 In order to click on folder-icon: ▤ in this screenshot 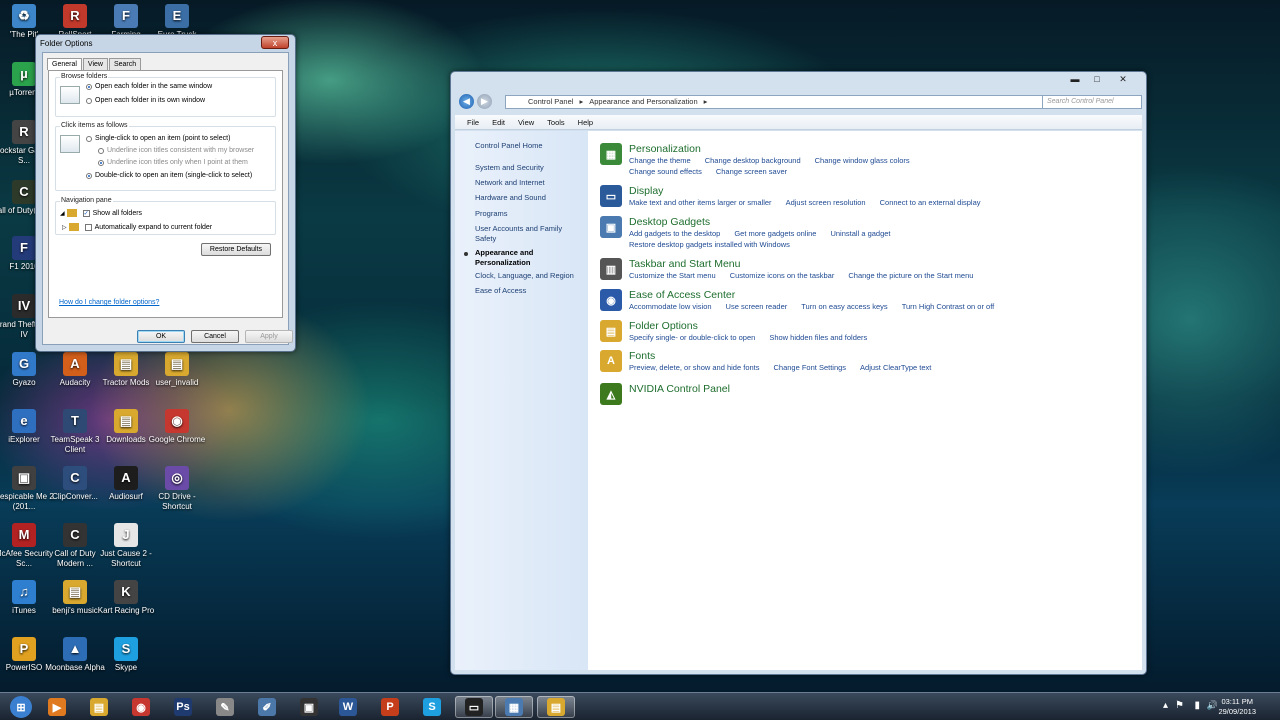, I will do `click(611, 331)`.